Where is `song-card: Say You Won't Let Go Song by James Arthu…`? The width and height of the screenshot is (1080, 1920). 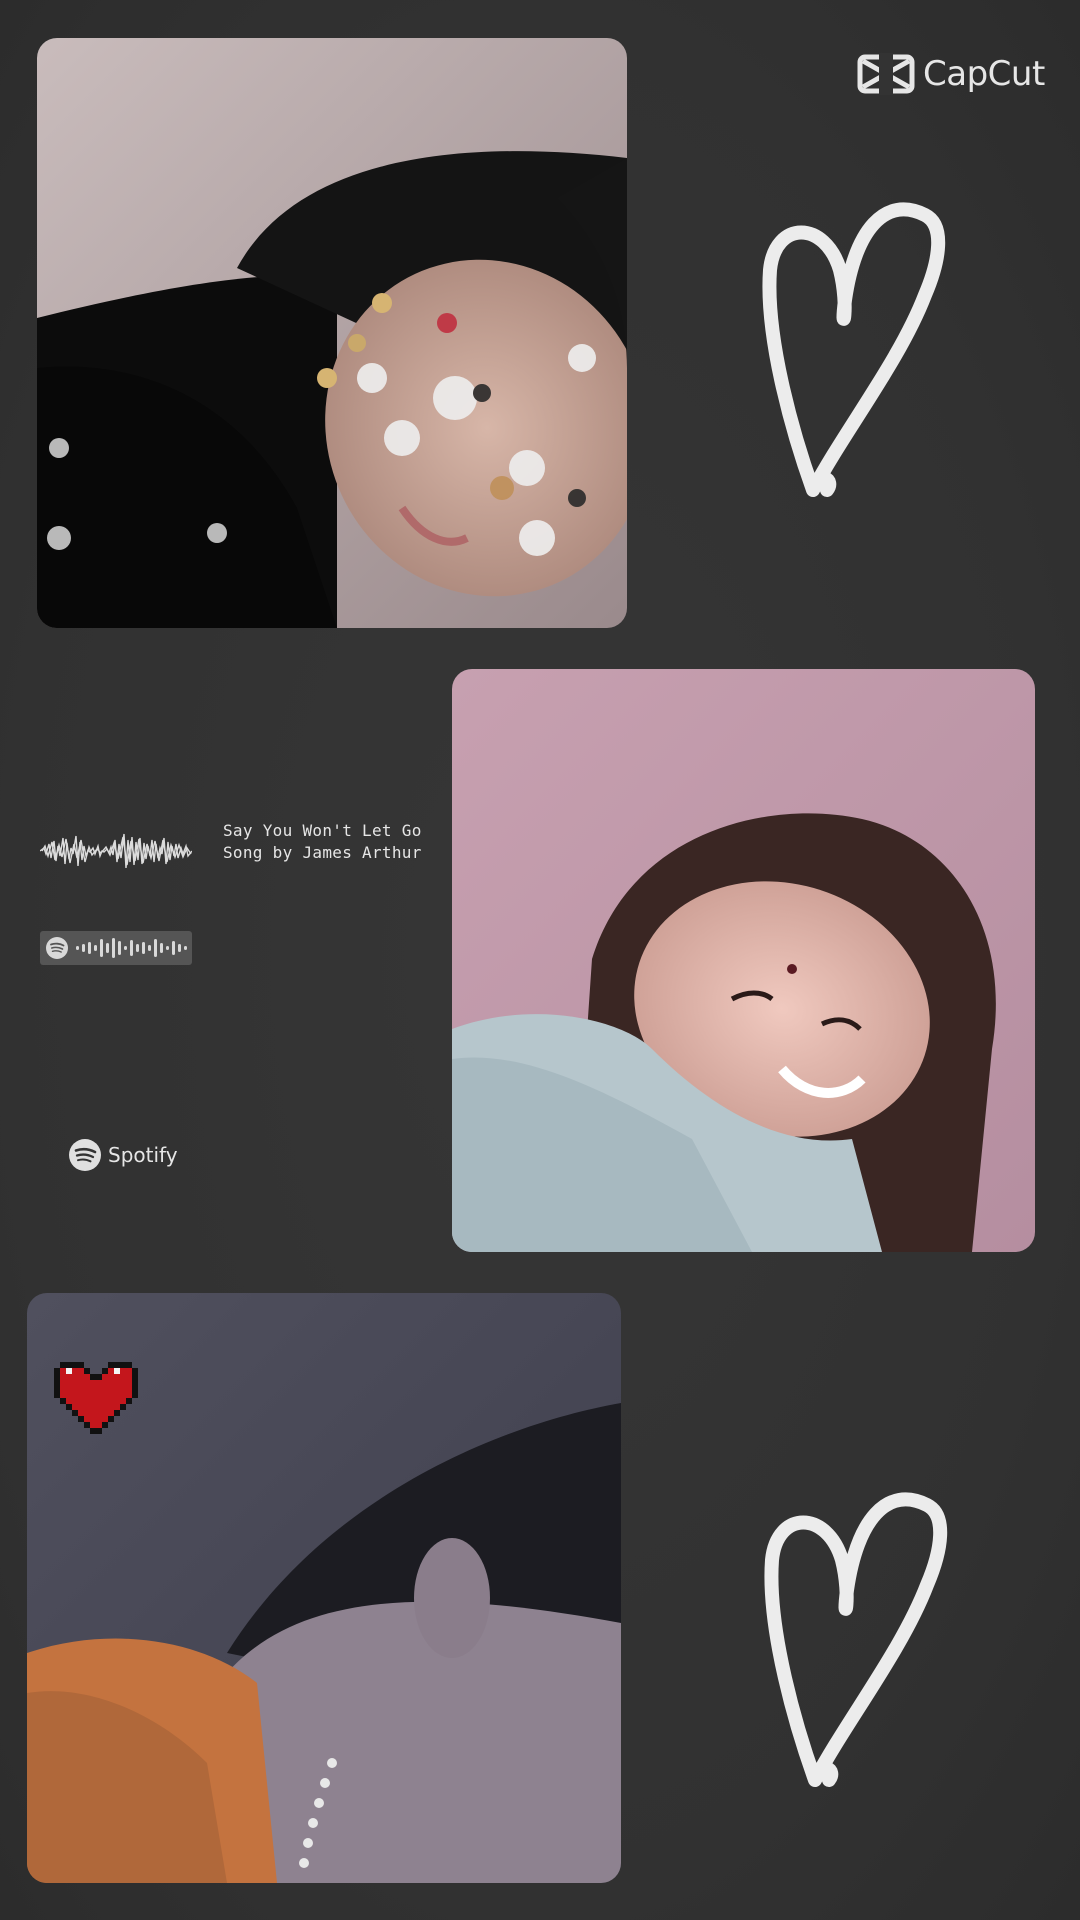 song-card: Say You Won't Let Go Song by James Arthu… is located at coordinates (231, 848).